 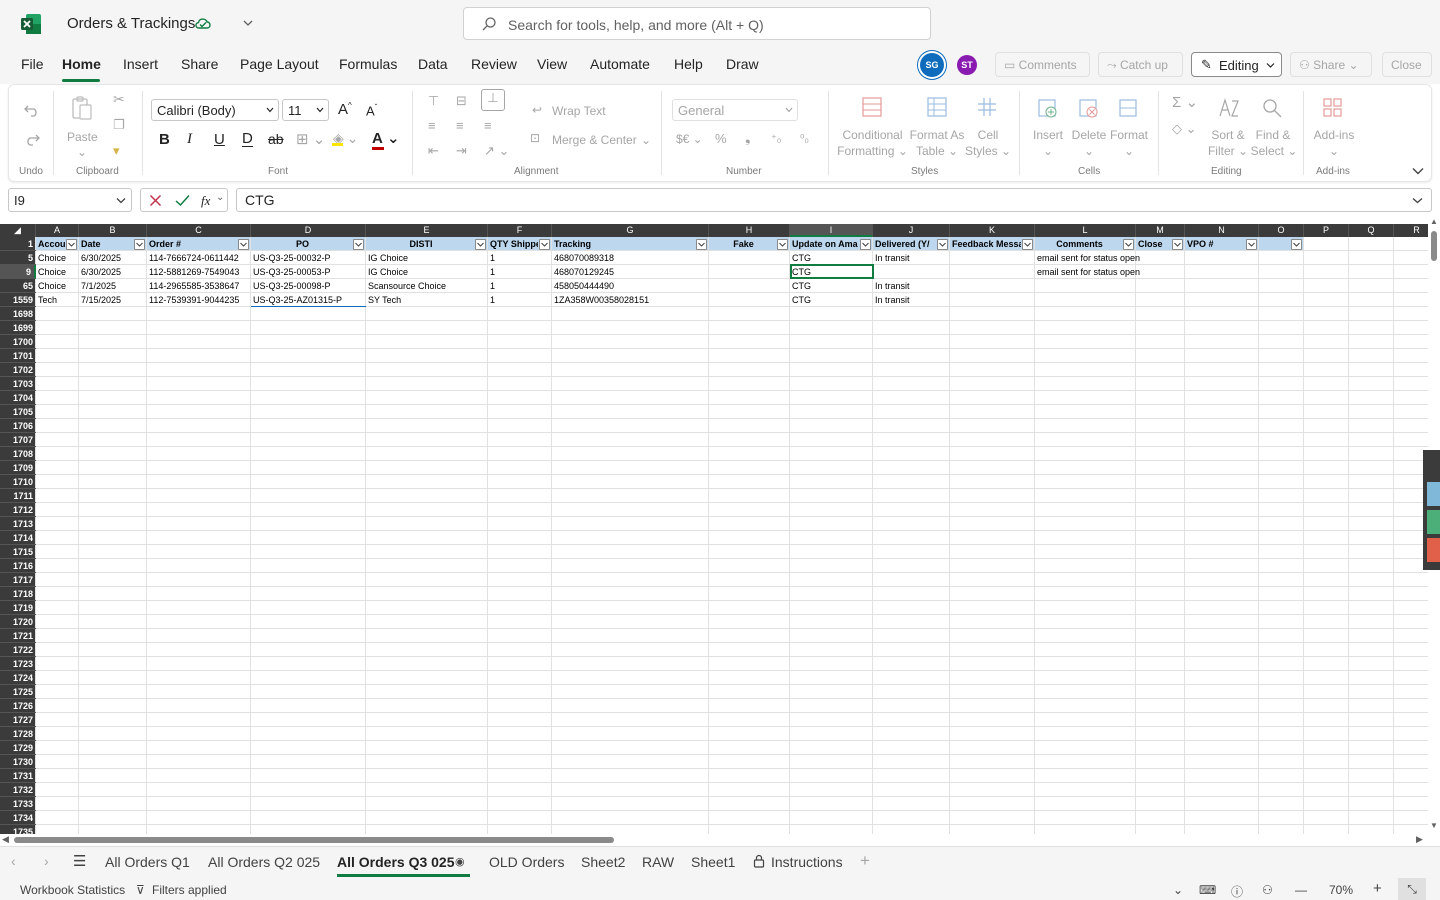 I want to click on decrease-decimal-icon: ⁰₀, so click(x=804, y=138).